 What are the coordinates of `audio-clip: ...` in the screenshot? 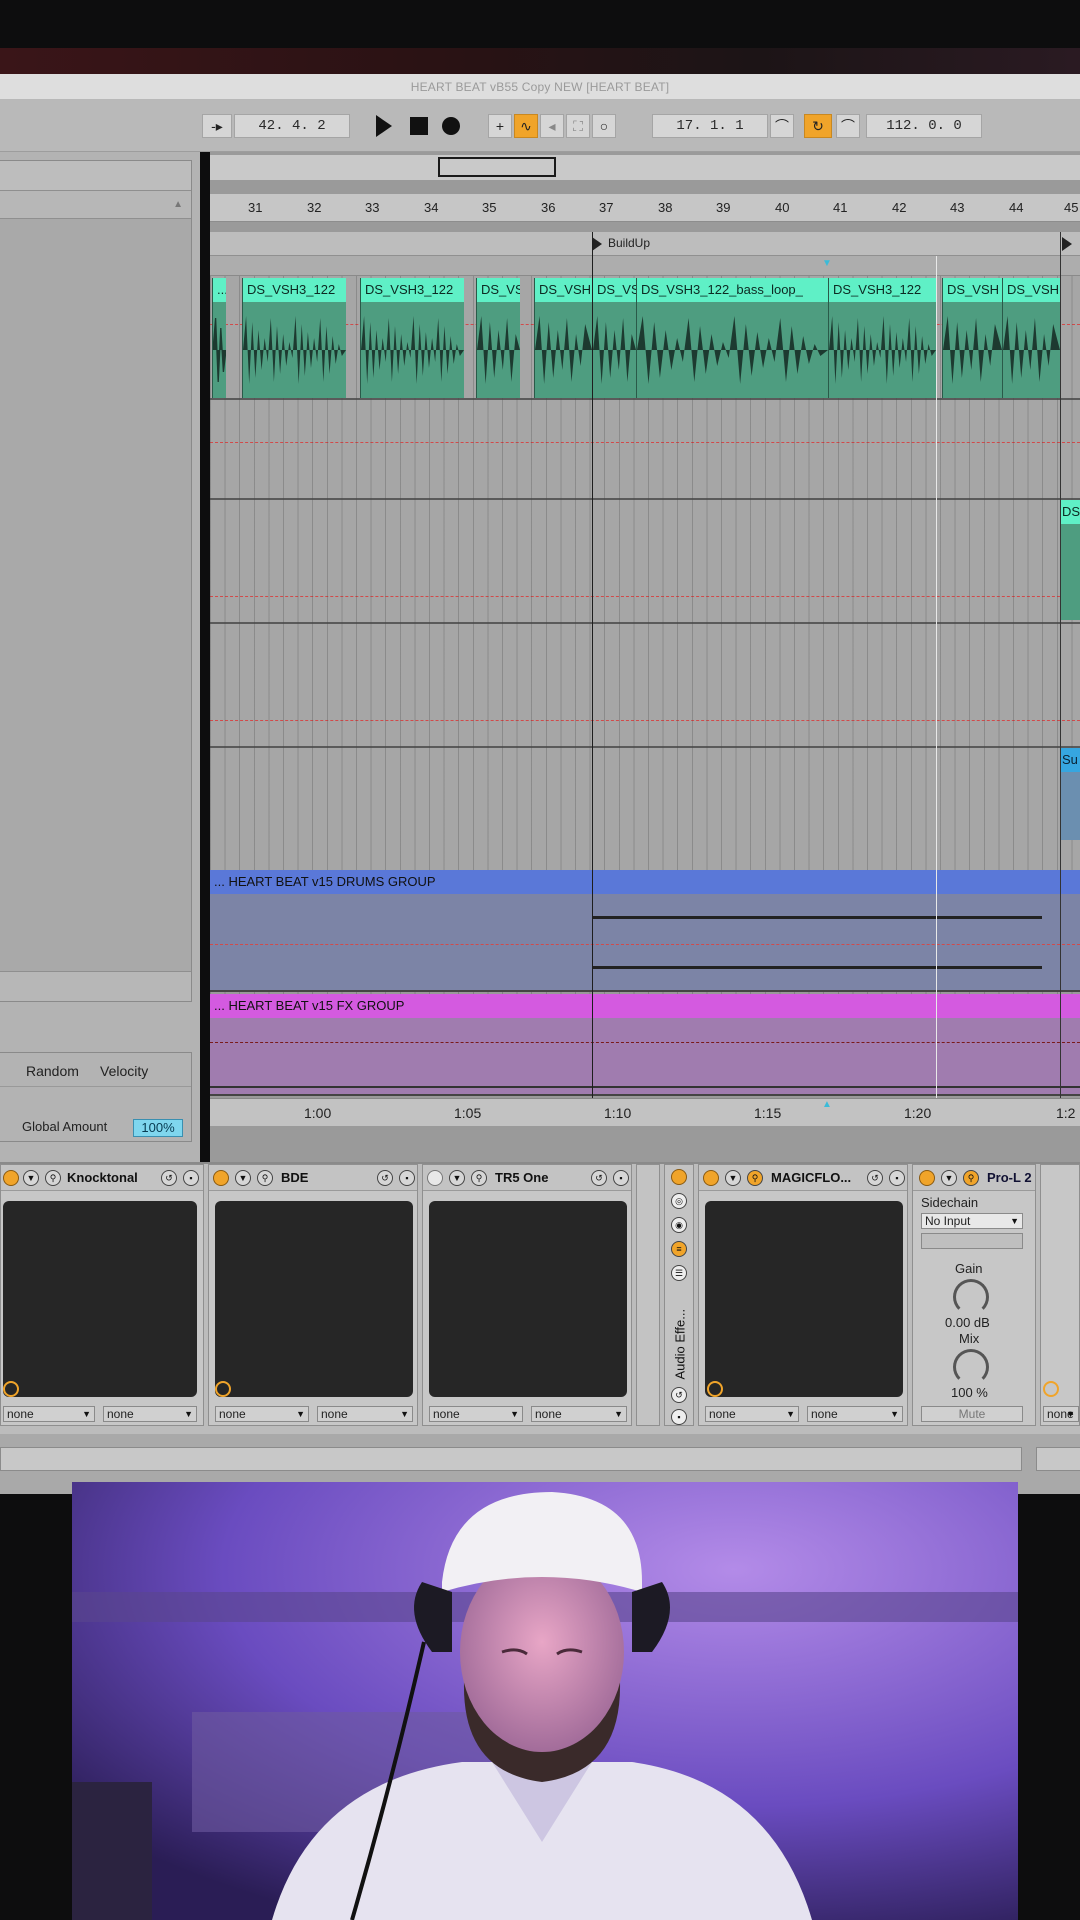 It's located at (219, 338).